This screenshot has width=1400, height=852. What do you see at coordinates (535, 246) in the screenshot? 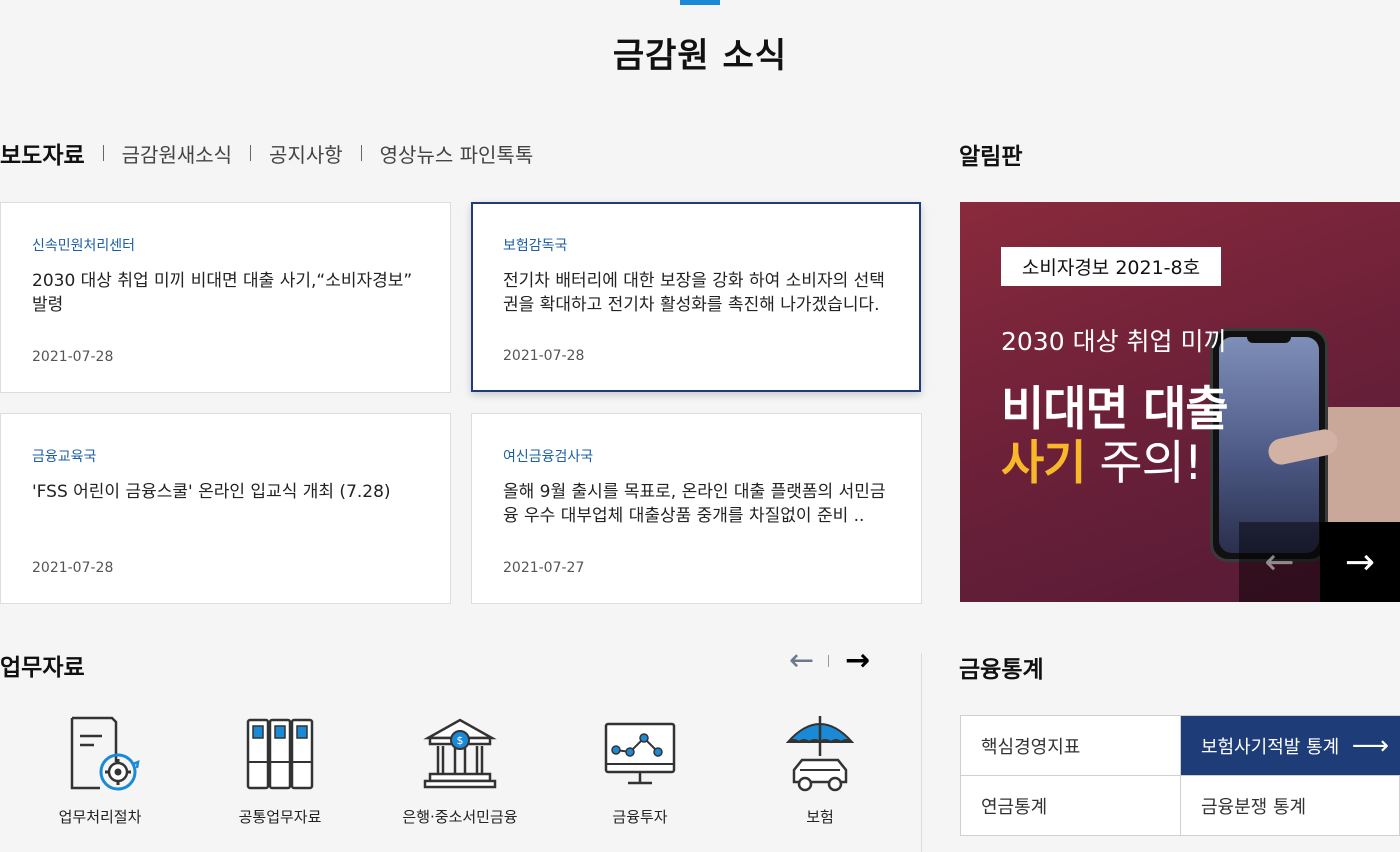
I see `news-card-category: 보험감독국` at bounding box center [535, 246].